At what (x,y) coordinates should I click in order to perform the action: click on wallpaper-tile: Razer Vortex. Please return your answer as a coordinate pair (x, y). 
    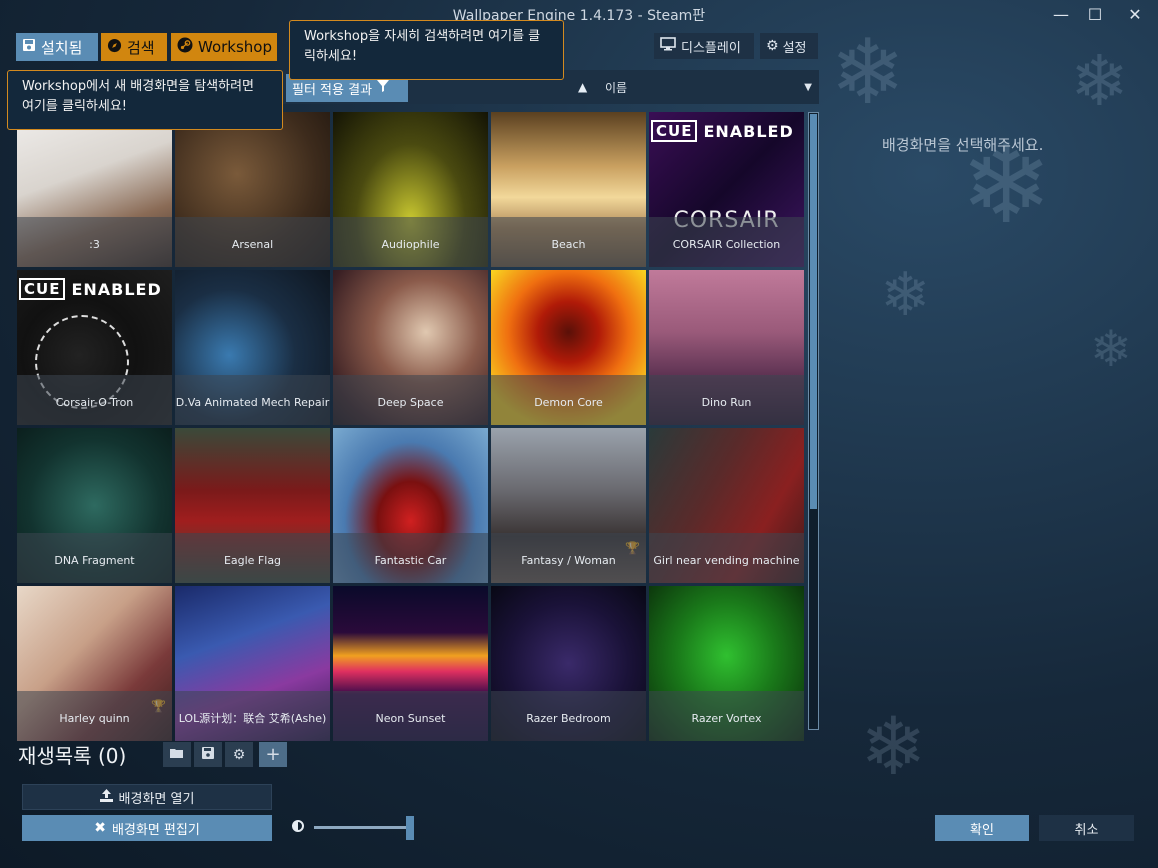
    Looking at the image, I should click on (726, 663).